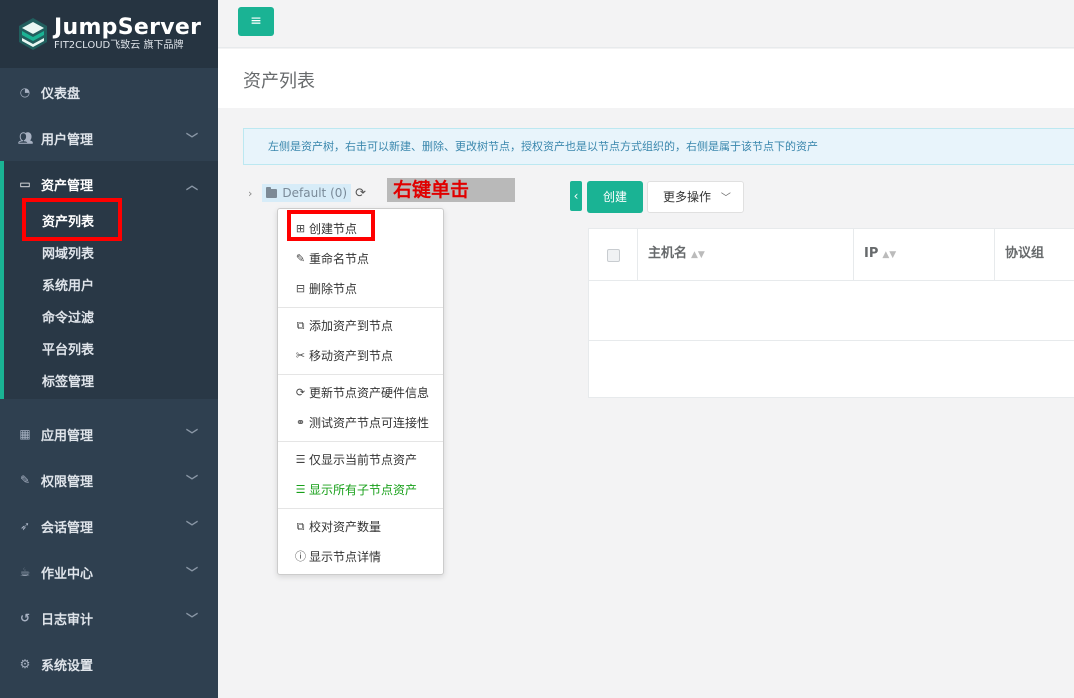  I want to click on sidebar-item-dashboard: ◔ 仪表盘, so click(109, 92).